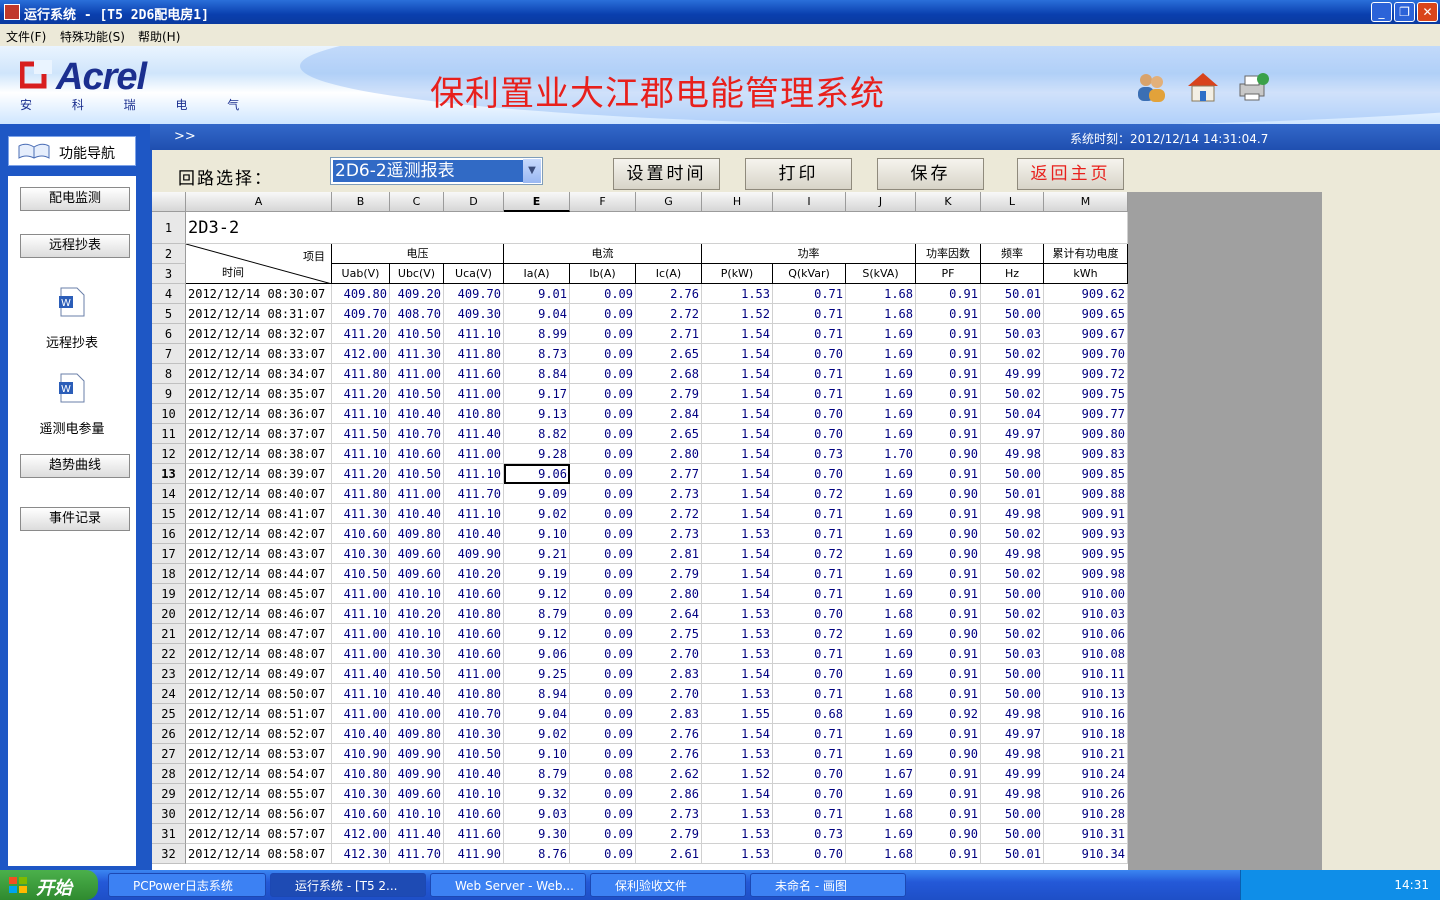  I want to click on row-header: 26, so click(169, 734).